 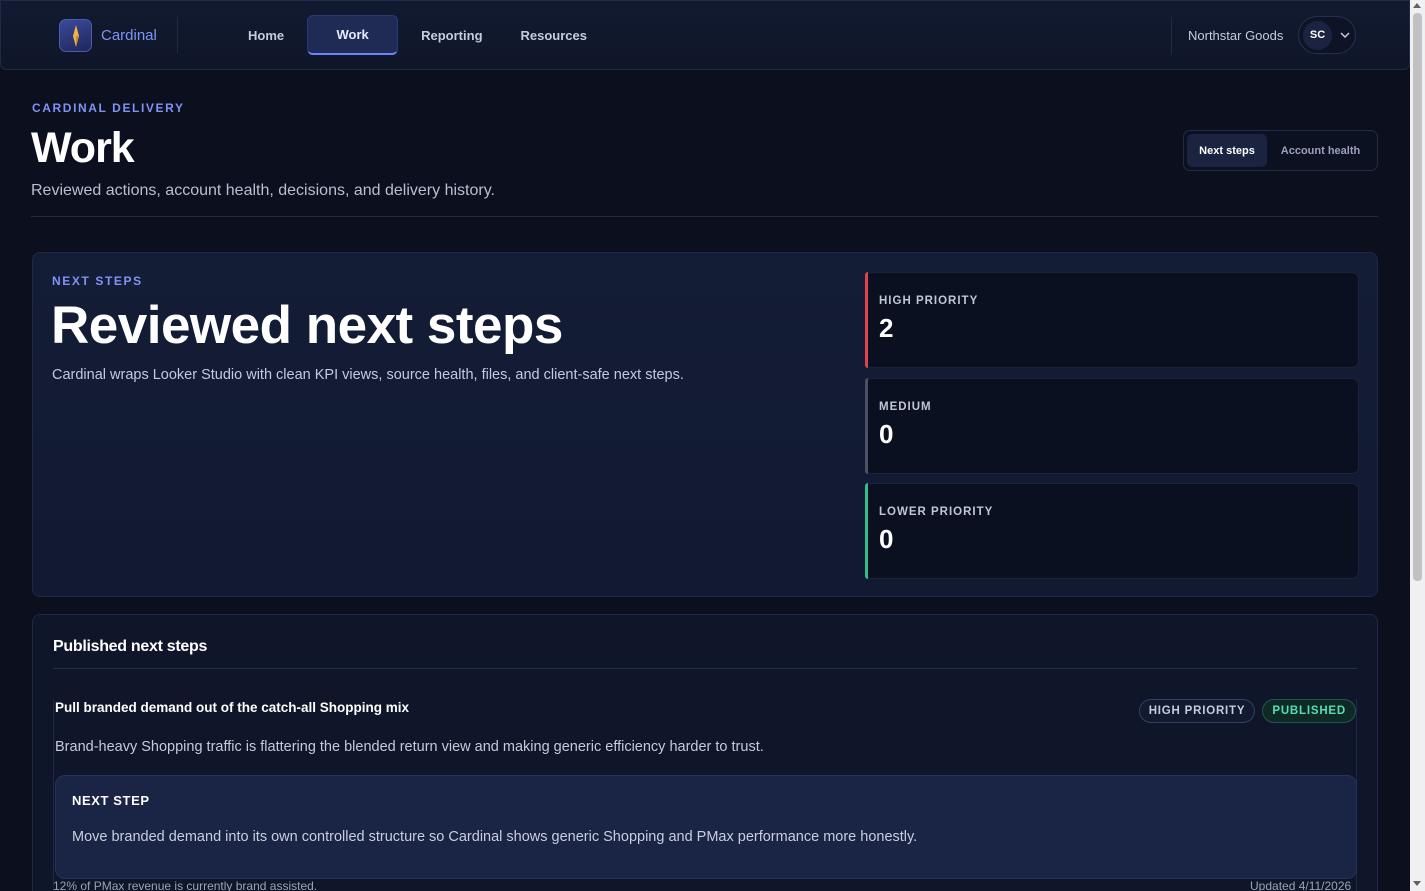 What do you see at coordinates (554, 35) in the screenshot?
I see `nav-resources: Resources` at bounding box center [554, 35].